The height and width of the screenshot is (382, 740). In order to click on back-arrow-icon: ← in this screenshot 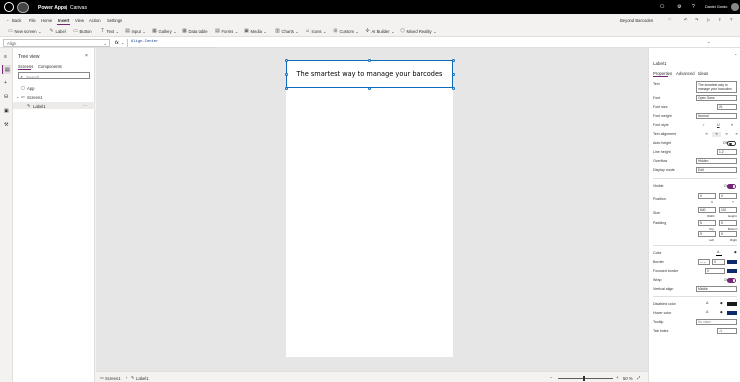, I will do `click(8, 19)`.